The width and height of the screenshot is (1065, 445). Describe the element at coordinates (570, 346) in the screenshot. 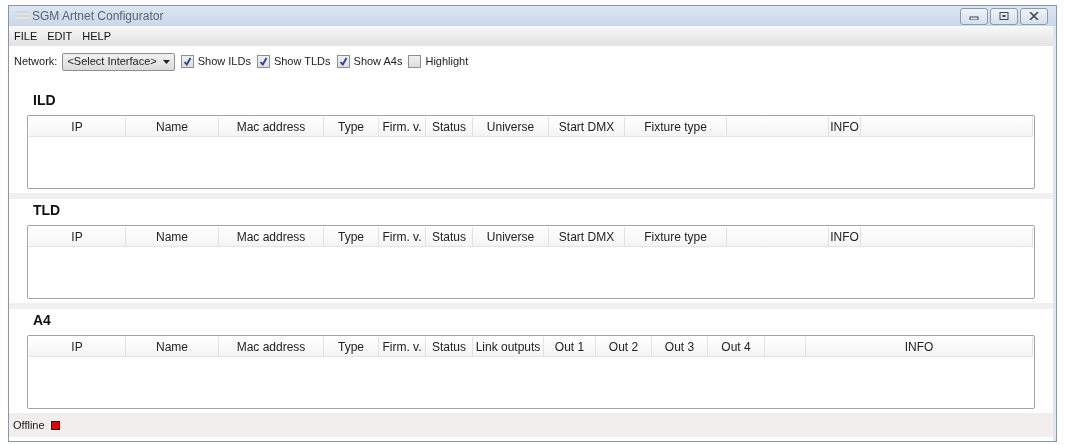

I see `column-header: Out 1` at that location.